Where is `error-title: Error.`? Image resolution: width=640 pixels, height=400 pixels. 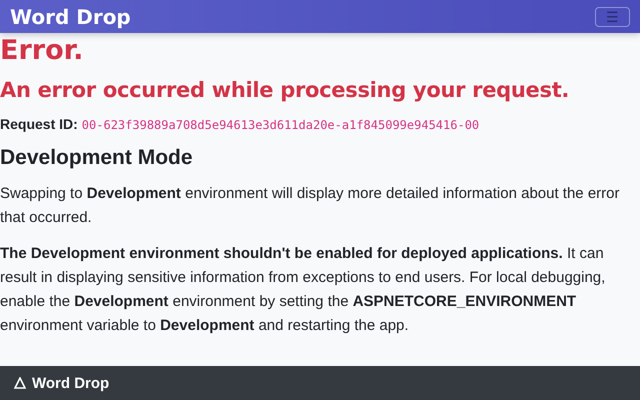
error-title: Error. is located at coordinates (42, 50).